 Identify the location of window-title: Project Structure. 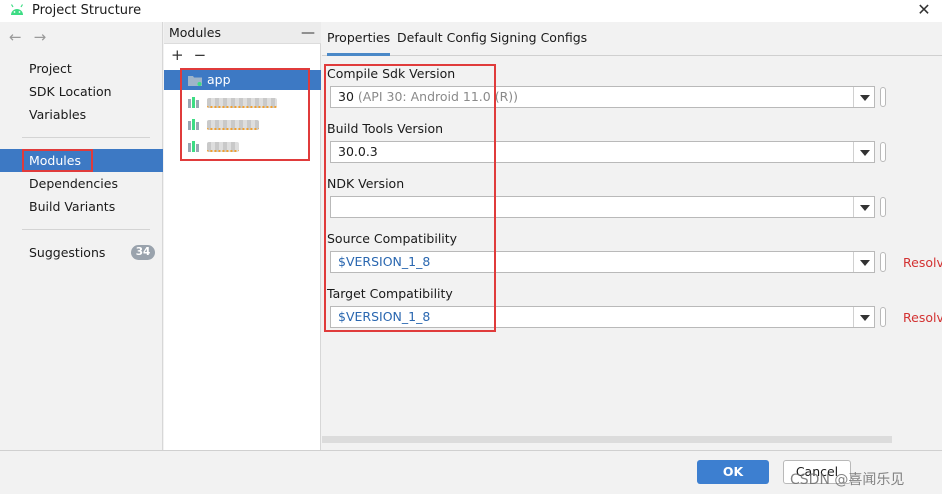
(87, 10).